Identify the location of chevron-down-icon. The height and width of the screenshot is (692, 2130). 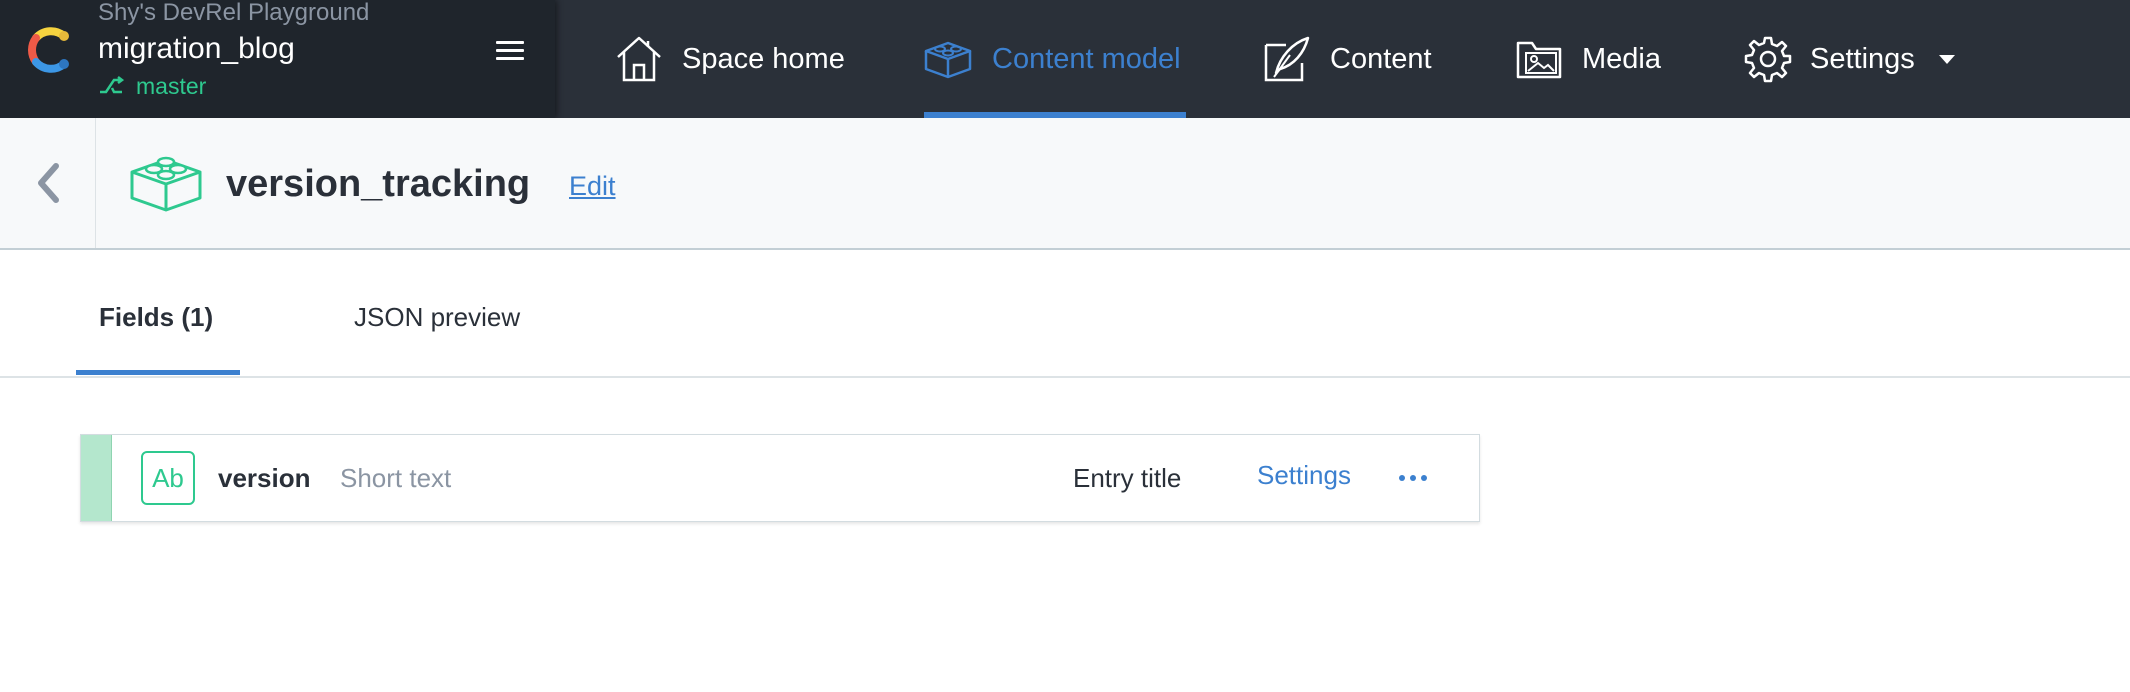
(1946, 59).